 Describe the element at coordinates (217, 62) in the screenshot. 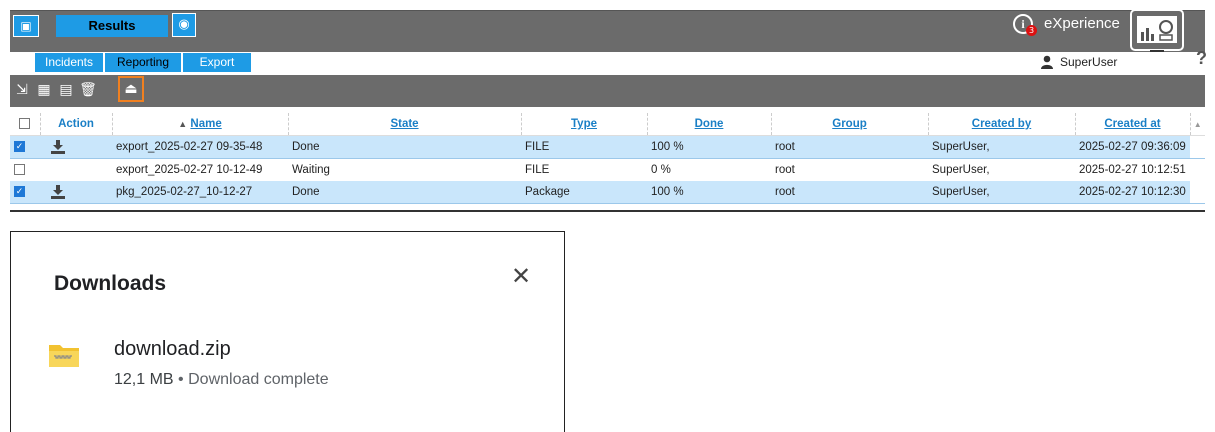

I see `tab-export: Export` at that location.